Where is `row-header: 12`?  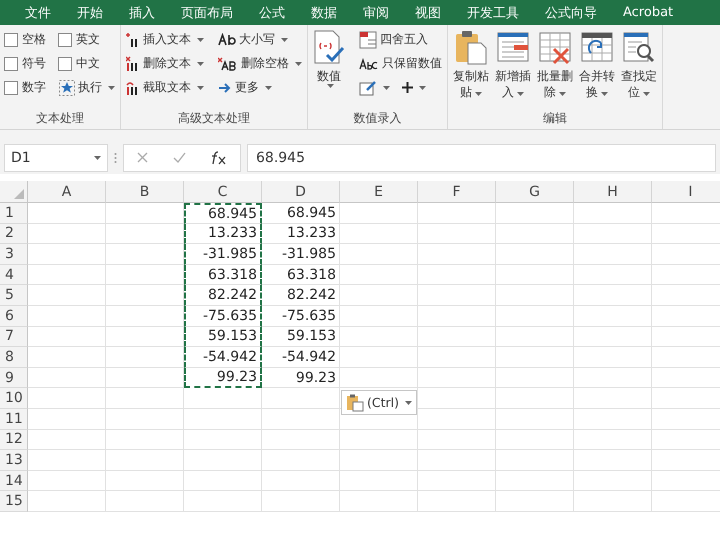 row-header: 12 is located at coordinates (14, 440).